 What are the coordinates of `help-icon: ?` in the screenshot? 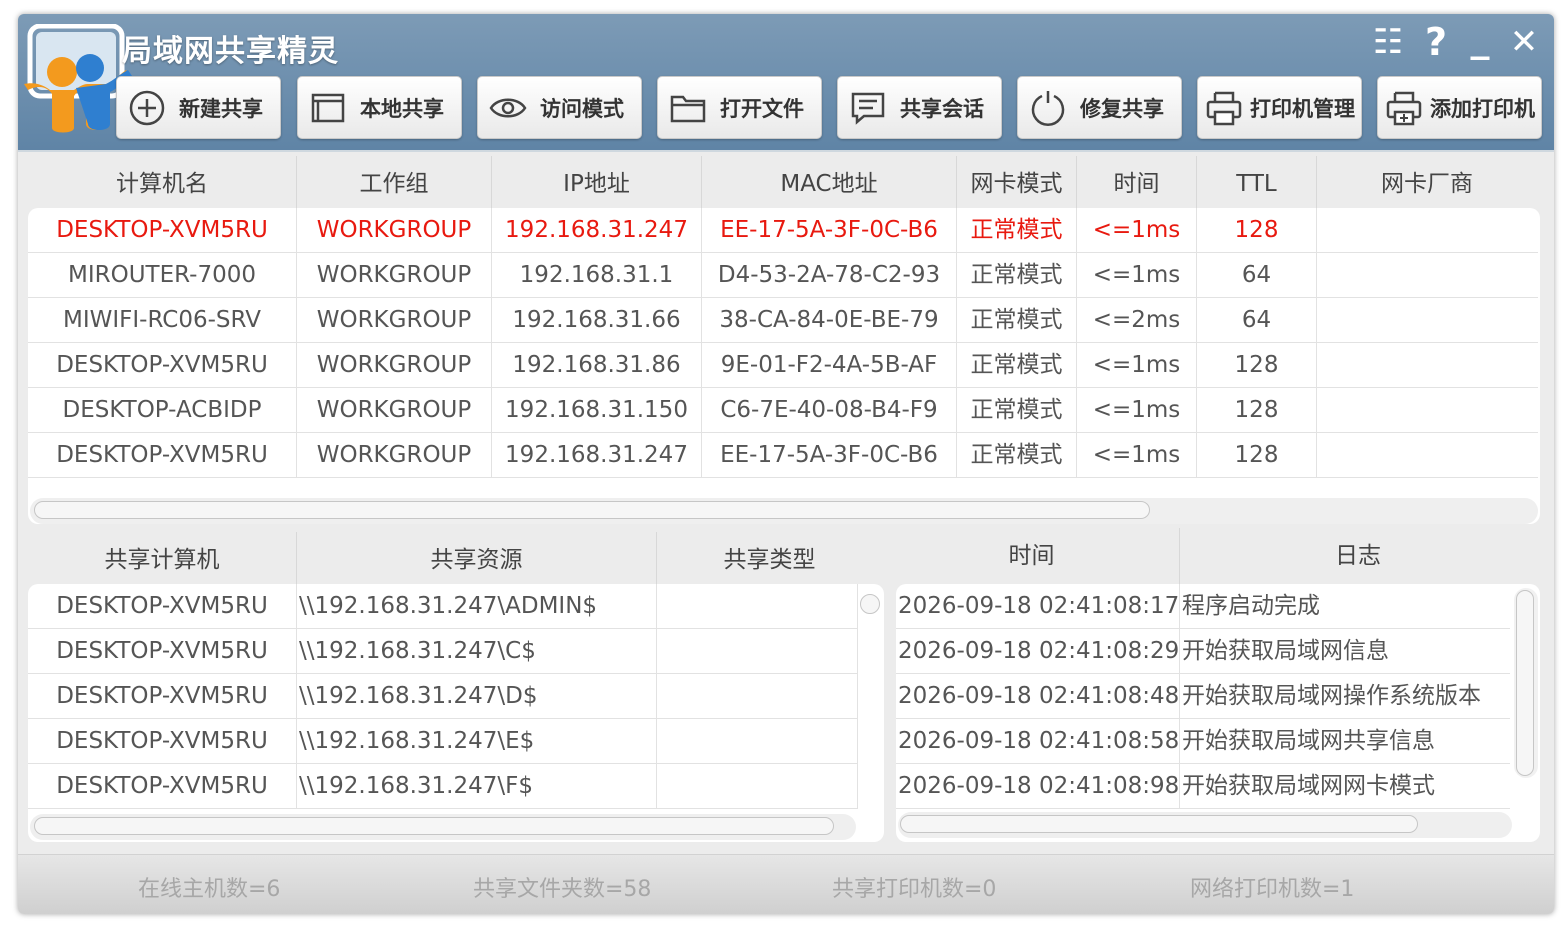 It's located at (1436, 42).